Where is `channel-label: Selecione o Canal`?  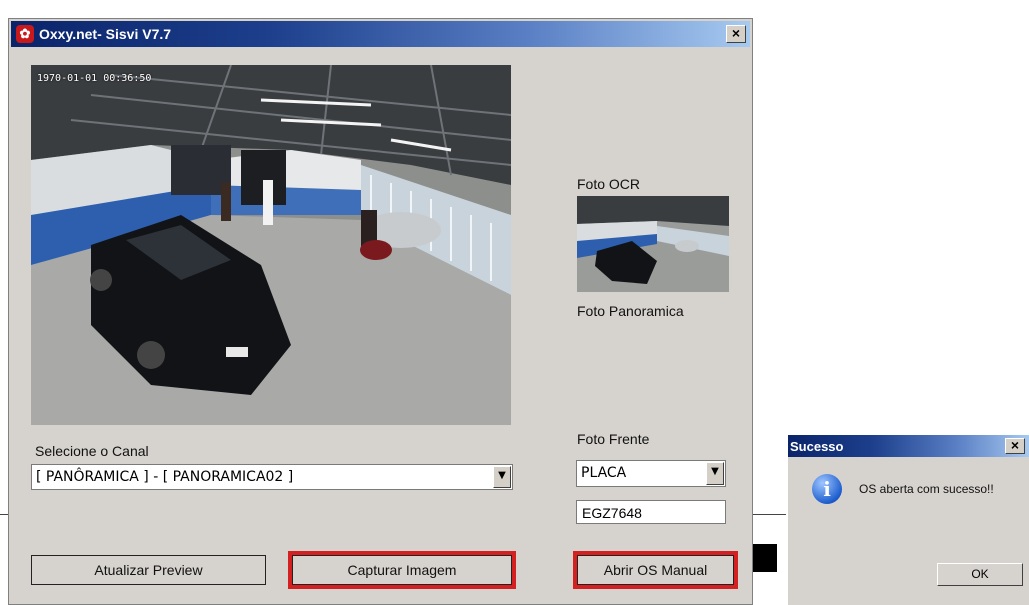 channel-label: Selecione o Canal is located at coordinates (92, 451).